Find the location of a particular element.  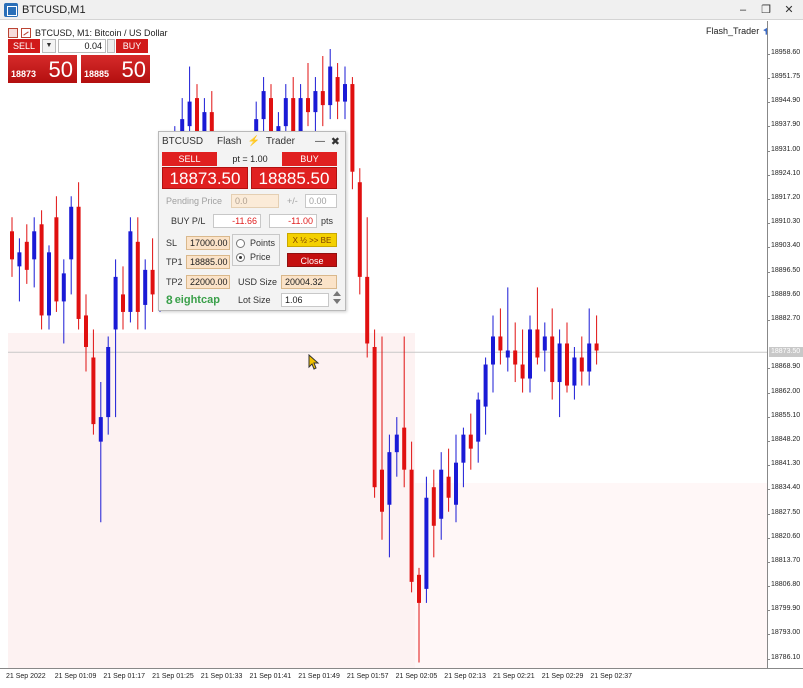

window-titlebar: BTCUSD,M1 – ❐ ✕ is located at coordinates (401, 10).